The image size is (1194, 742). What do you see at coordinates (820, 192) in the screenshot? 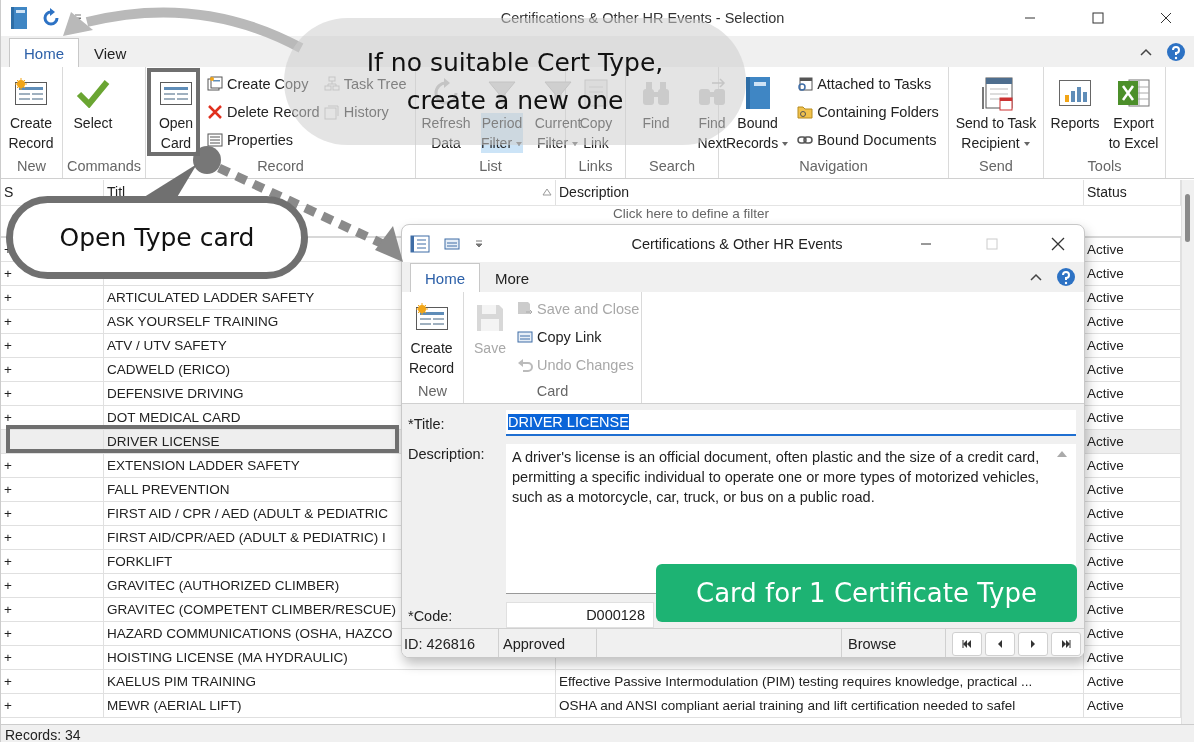
I see `column-header: Description` at bounding box center [820, 192].